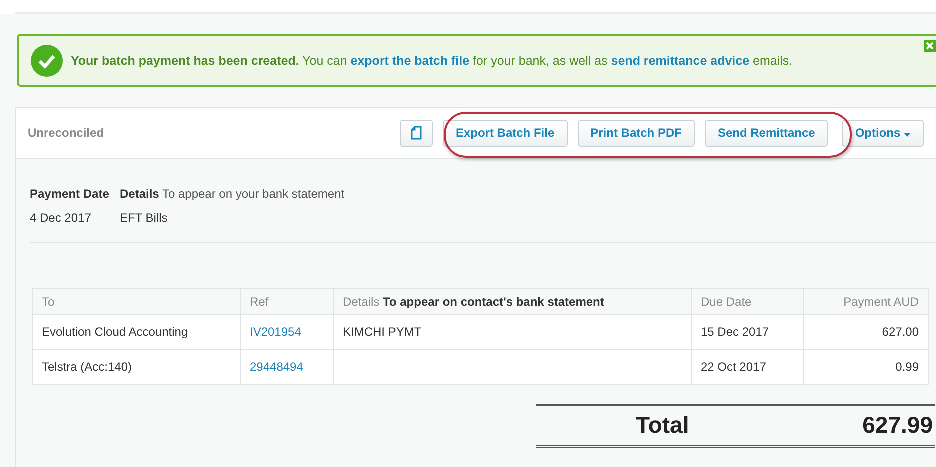 The height and width of the screenshot is (467, 936). What do you see at coordinates (70, 194) in the screenshot?
I see `summary-label: Payment Date` at bounding box center [70, 194].